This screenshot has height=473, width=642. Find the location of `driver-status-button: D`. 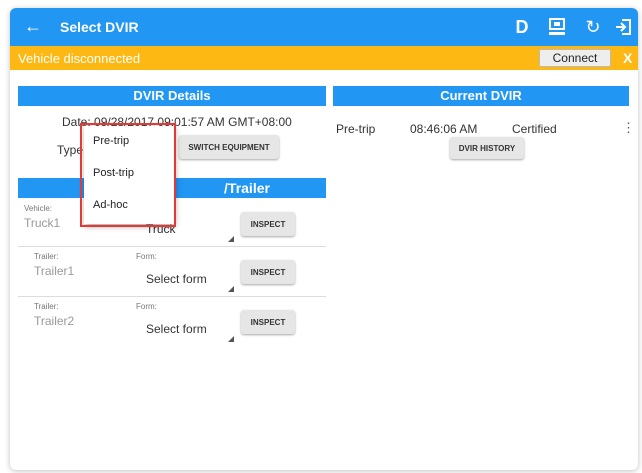

driver-status-button: D is located at coordinates (522, 27).